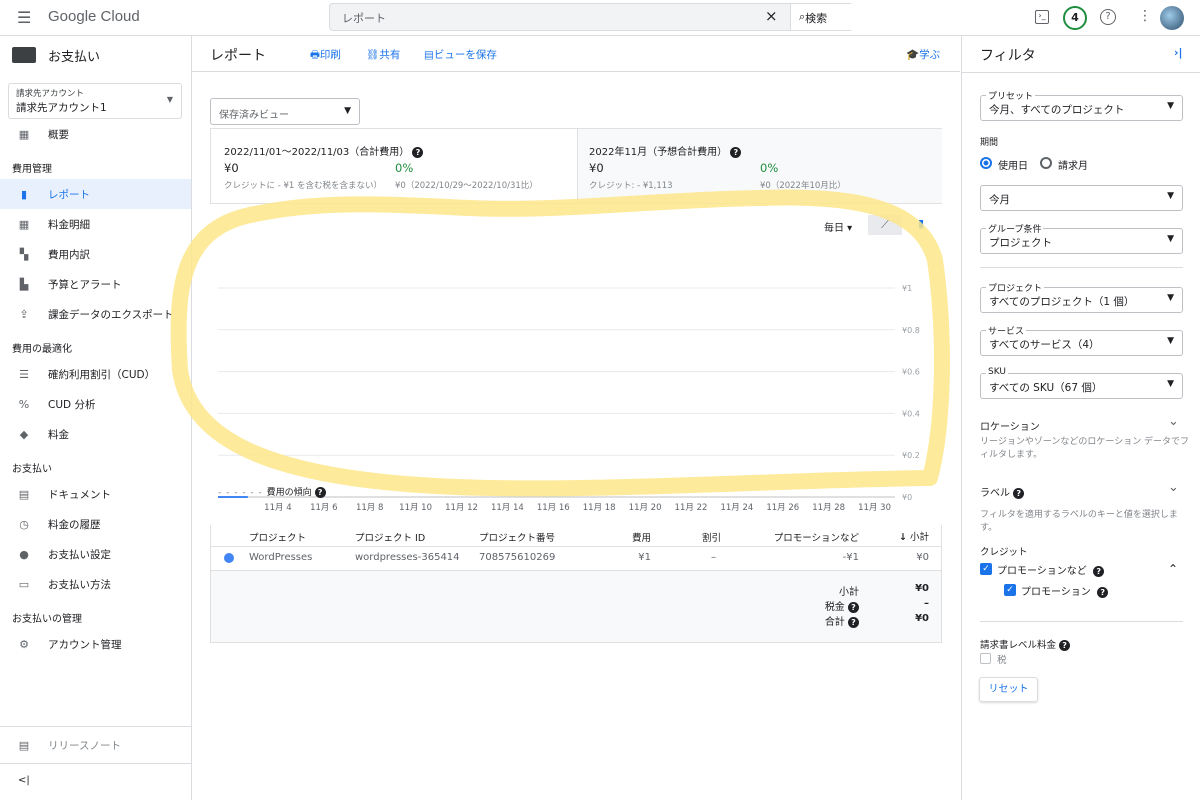 The height and width of the screenshot is (800, 1200). What do you see at coordinates (1081, 383) in the screenshot?
I see `sku-dropdown: SKU すべての SKU（67 個） ▼` at bounding box center [1081, 383].